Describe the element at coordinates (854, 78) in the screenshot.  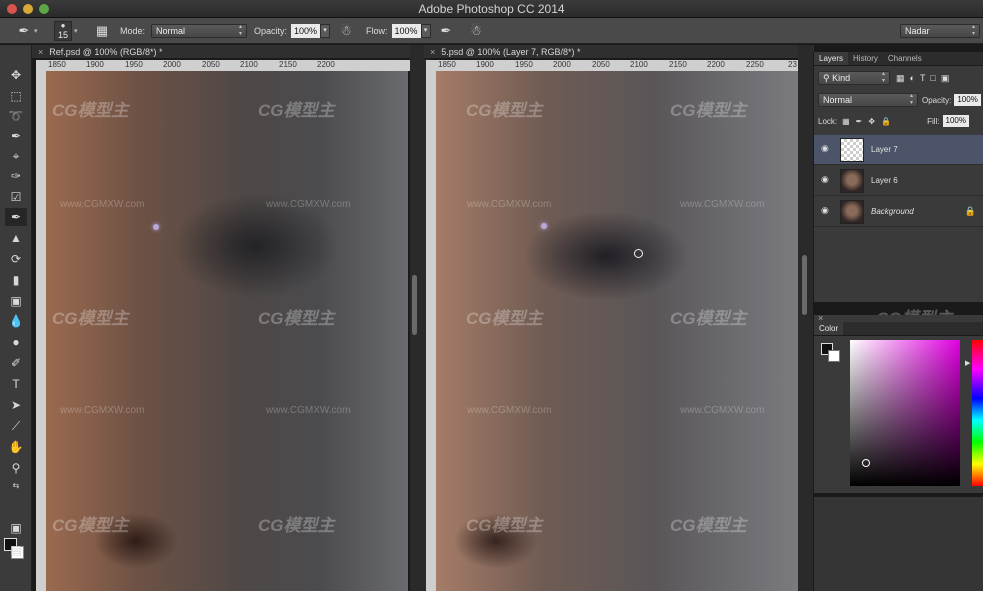
I see `layer-filter-select: ⚲ Kind` at that location.